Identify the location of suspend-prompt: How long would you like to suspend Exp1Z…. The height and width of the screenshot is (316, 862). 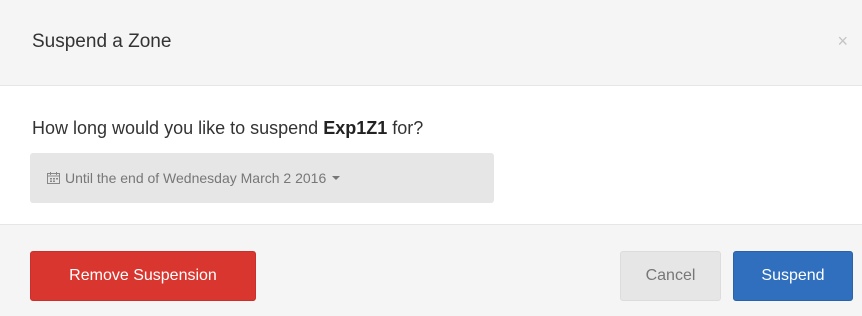
(227, 128).